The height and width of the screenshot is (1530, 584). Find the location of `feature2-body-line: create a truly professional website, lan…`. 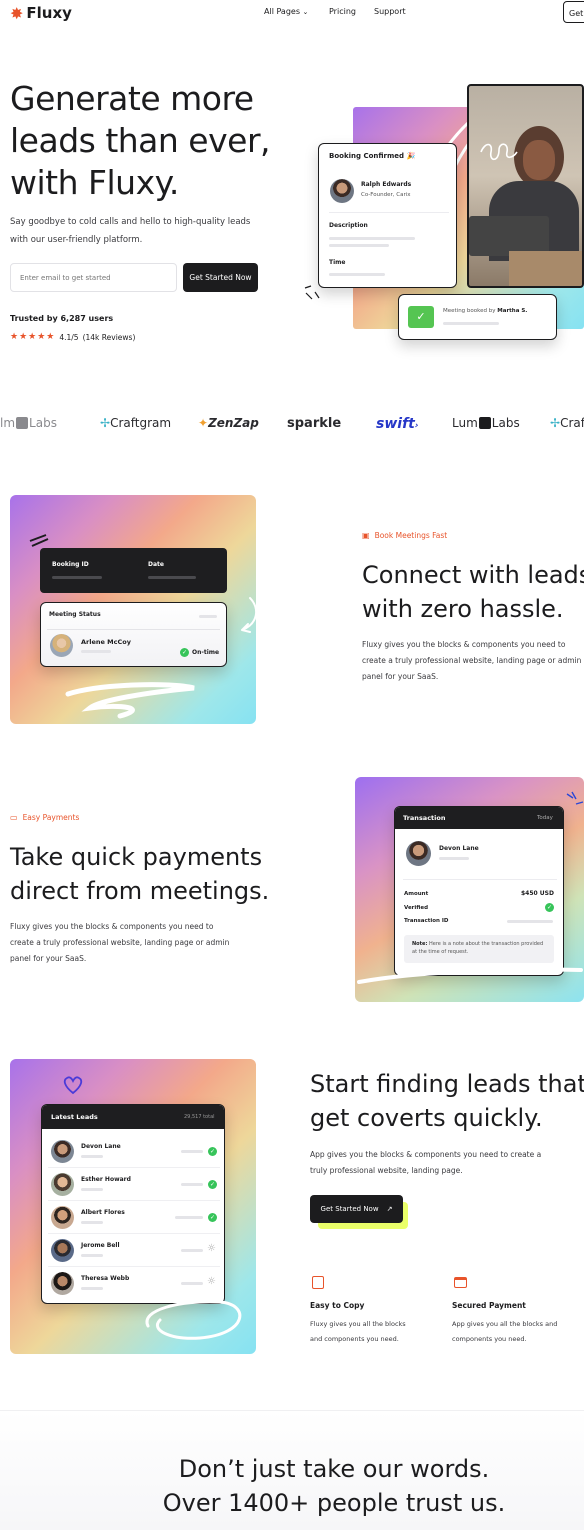

feature2-body-line: create a truly professional website, lan… is located at coordinates (120, 942).